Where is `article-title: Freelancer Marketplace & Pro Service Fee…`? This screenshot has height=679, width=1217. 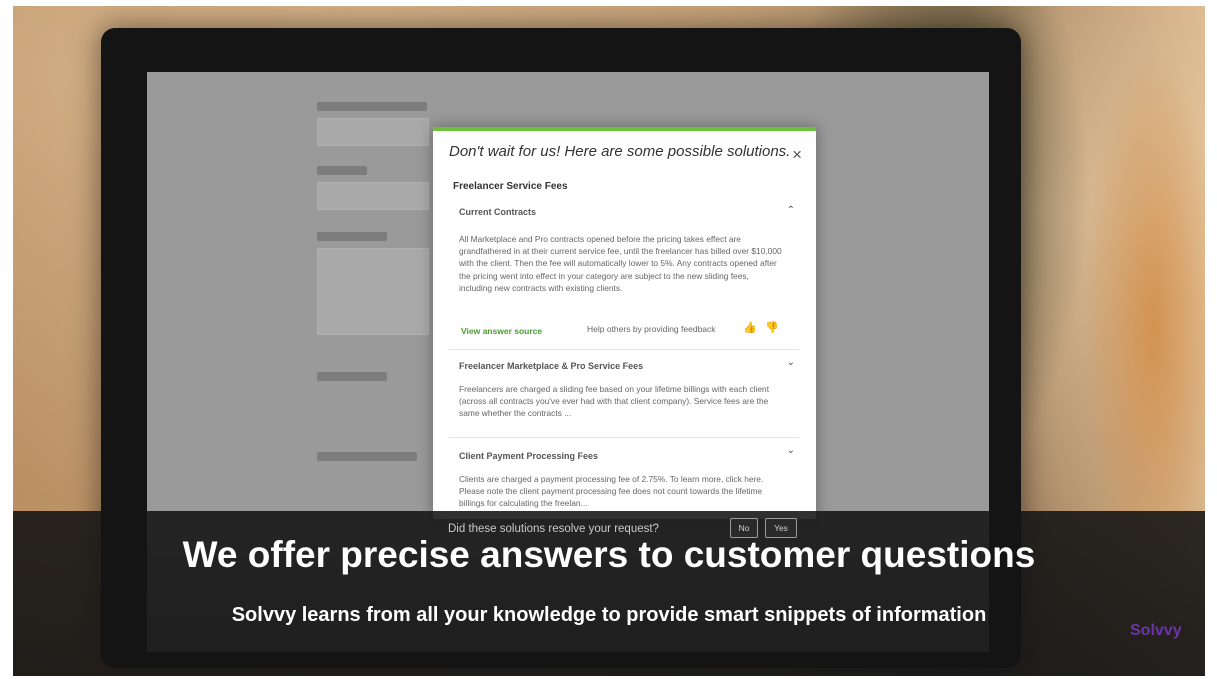 article-title: Freelancer Marketplace & Pro Service Fee… is located at coordinates (551, 366).